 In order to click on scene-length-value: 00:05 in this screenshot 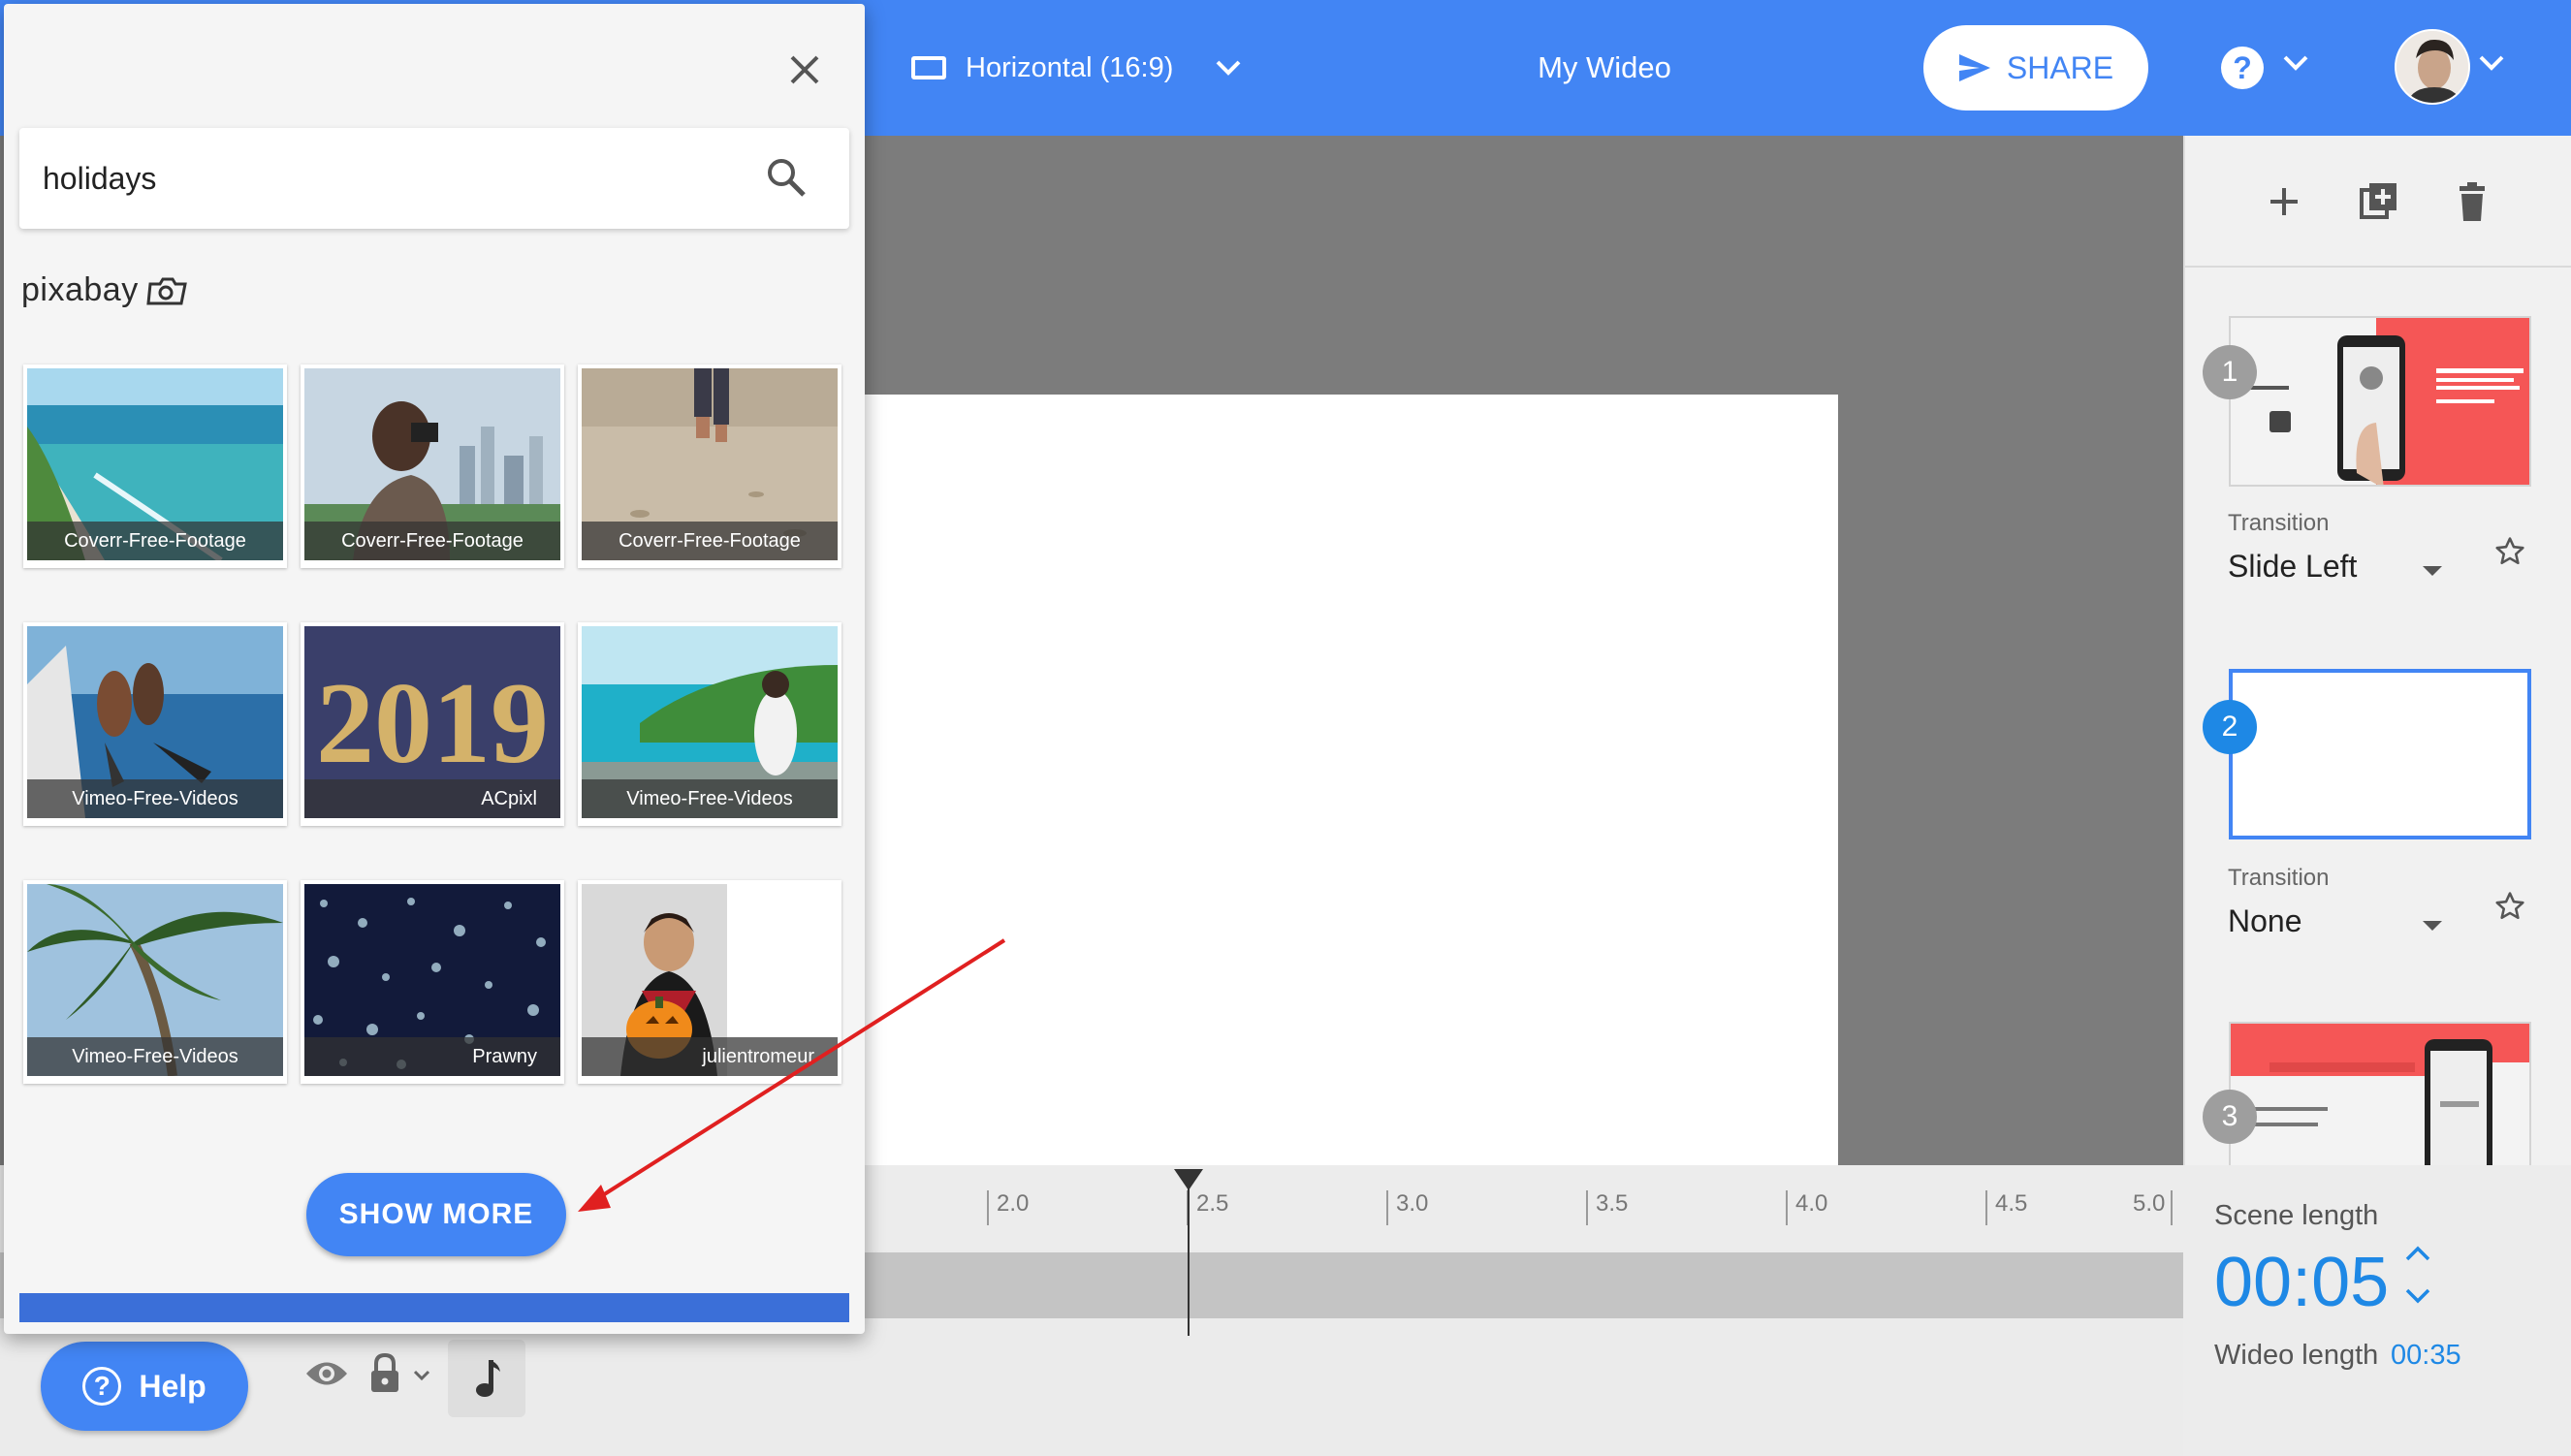, I will do `click(2301, 1283)`.